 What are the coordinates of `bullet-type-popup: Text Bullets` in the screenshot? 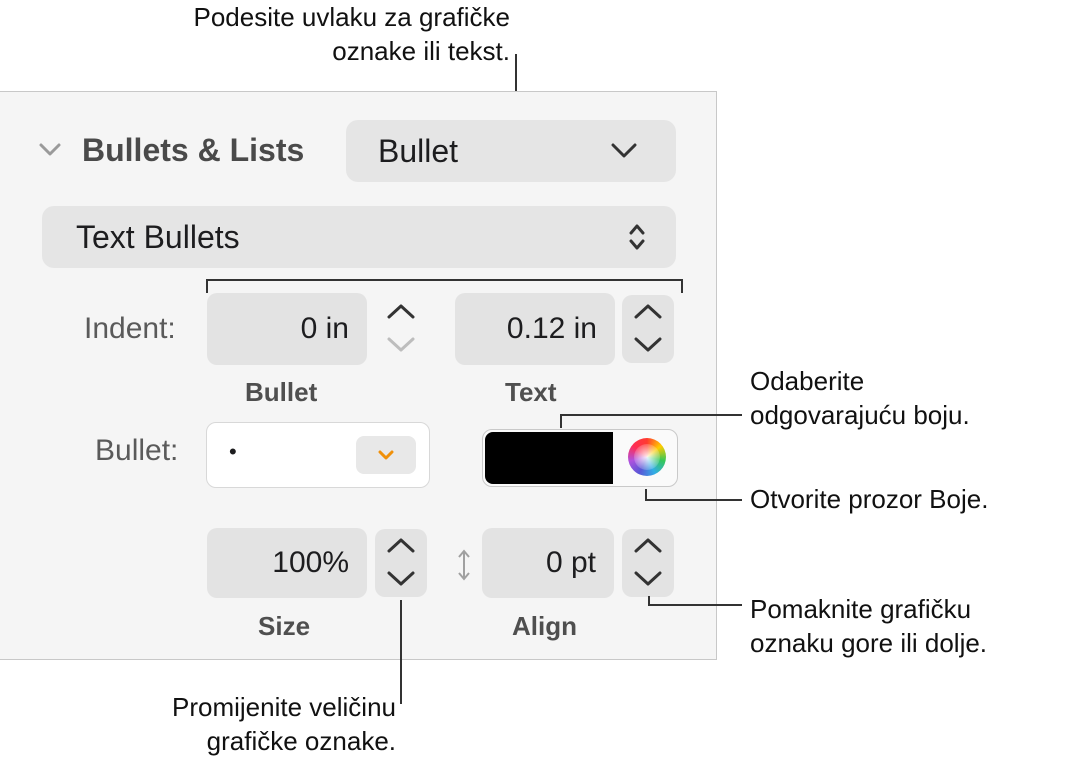 It's located at (359, 237).